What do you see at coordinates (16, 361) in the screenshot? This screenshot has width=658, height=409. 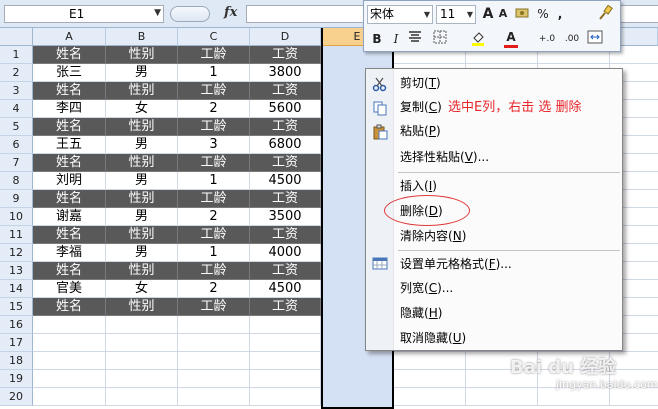 I see `row-header: 18` at bounding box center [16, 361].